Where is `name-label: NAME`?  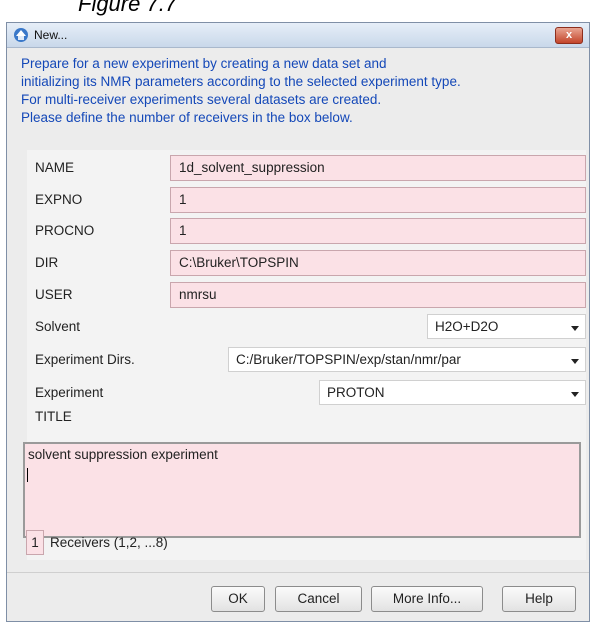 name-label: NAME is located at coordinates (55, 167).